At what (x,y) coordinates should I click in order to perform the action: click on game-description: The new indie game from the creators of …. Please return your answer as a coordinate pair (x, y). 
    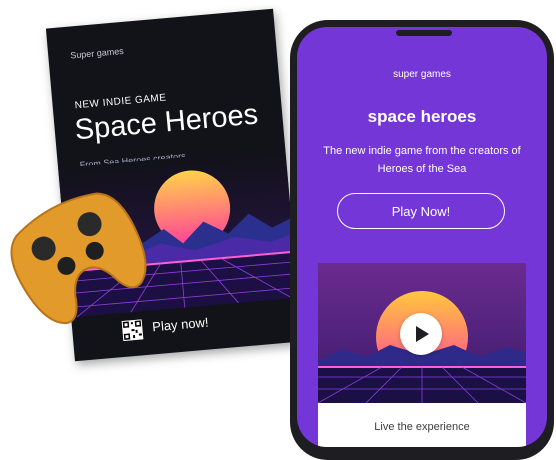
    Looking at the image, I should click on (422, 160).